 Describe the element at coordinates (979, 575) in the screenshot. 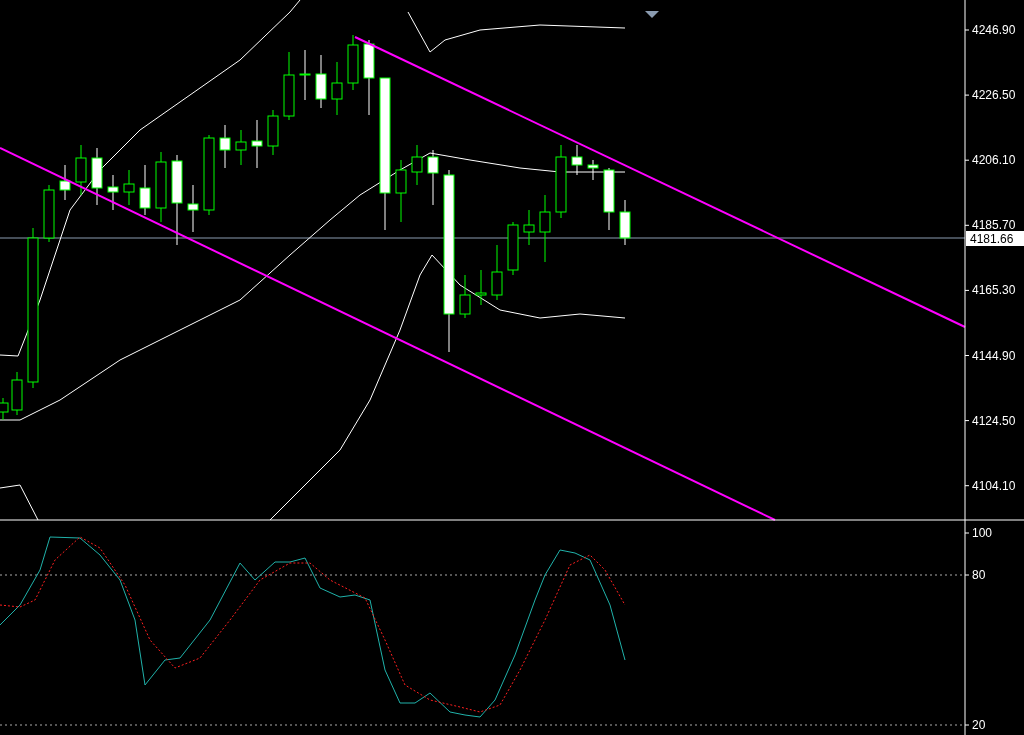

I see `indicator-axis-label: 80` at that location.